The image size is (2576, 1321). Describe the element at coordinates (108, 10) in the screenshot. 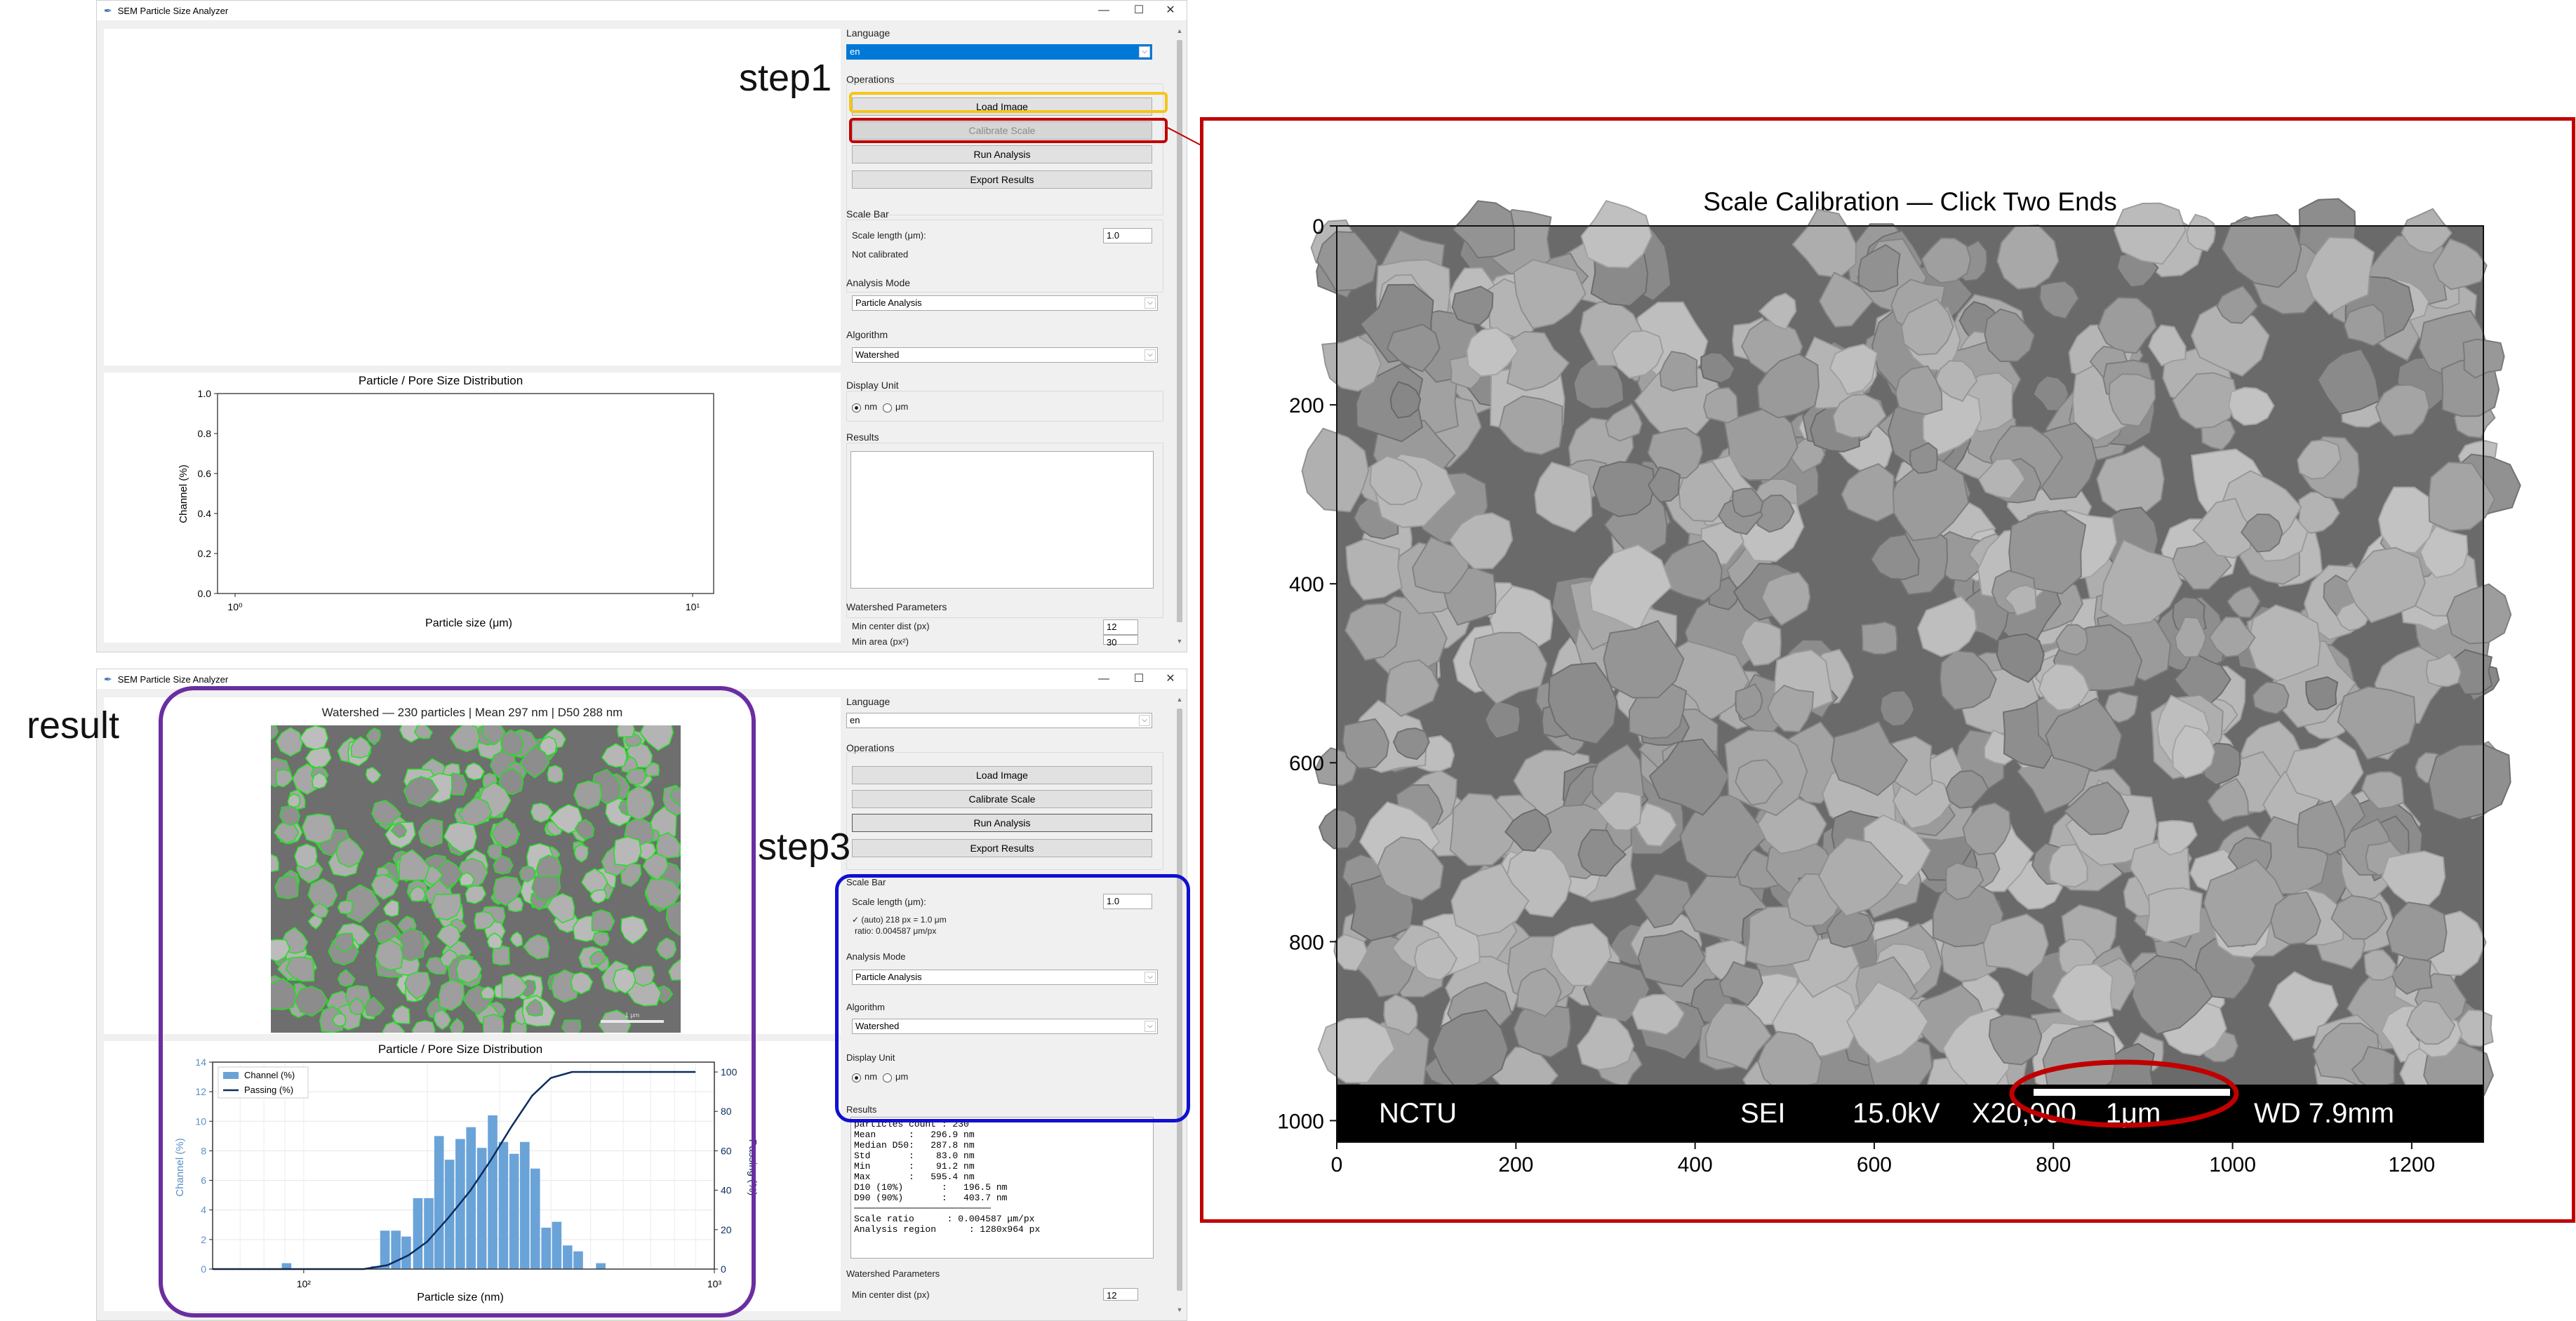

I see `app-feather-icon: ✒` at that location.